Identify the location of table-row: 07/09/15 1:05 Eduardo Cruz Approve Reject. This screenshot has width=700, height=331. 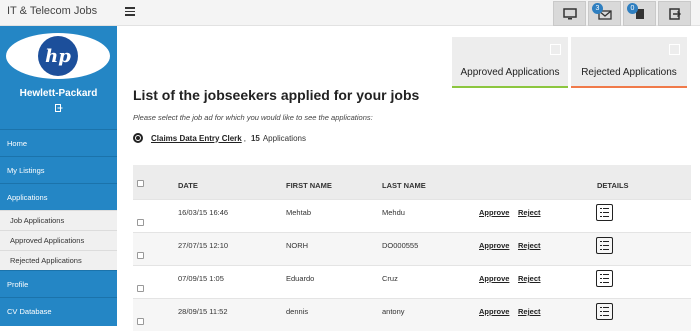
(412, 281).